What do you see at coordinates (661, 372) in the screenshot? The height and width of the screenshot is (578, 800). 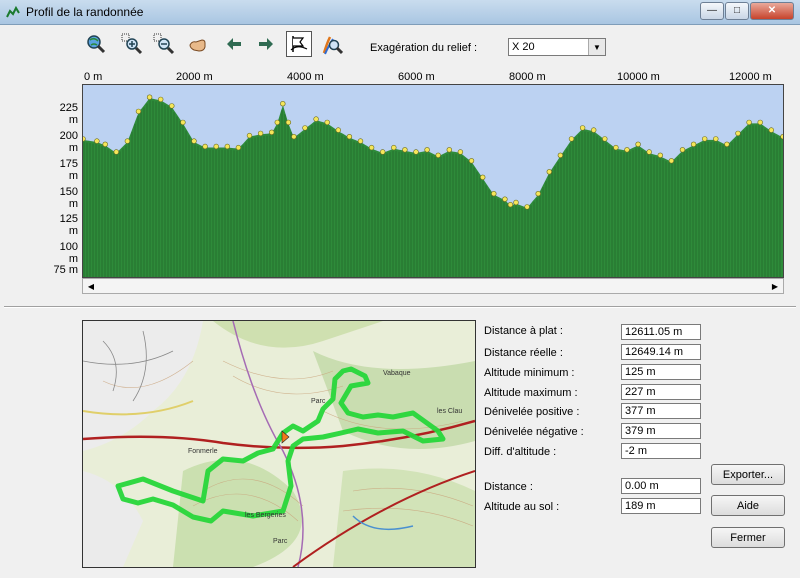 I see `stat-value-altitude-min: 125 m` at bounding box center [661, 372].